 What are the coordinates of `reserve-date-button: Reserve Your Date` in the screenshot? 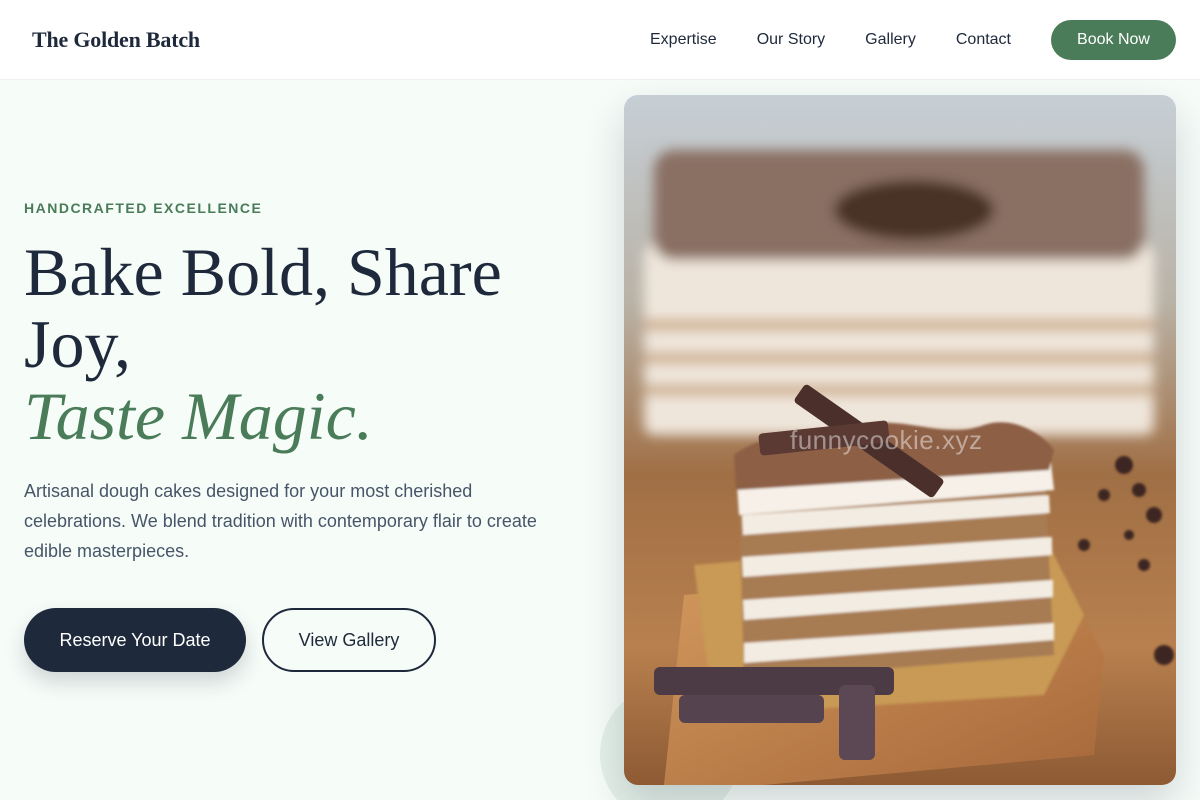 It's located at (135, 640).